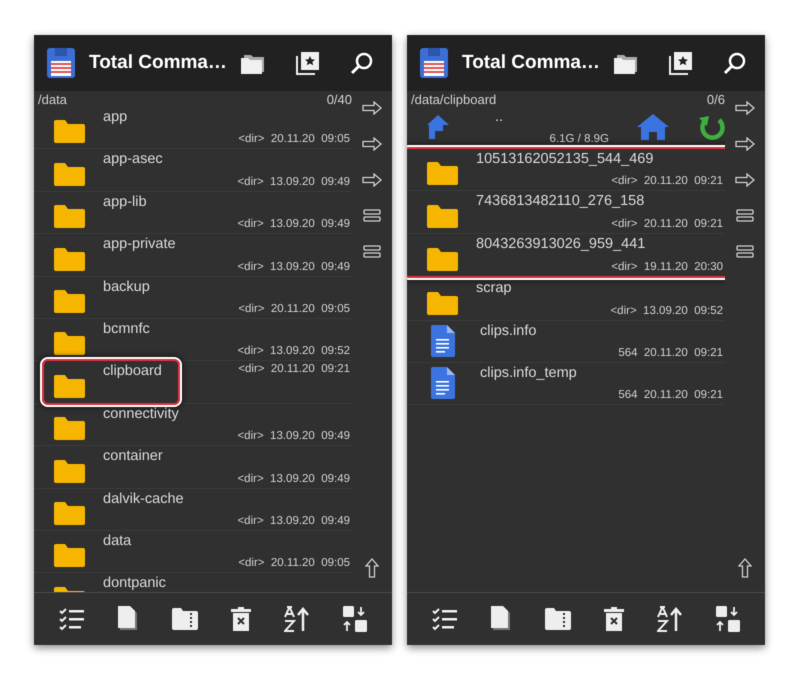  Describe the element at coordinates (561, 244) in the screenshot. I see `file-name: 8043263913026_959_441` at that location.